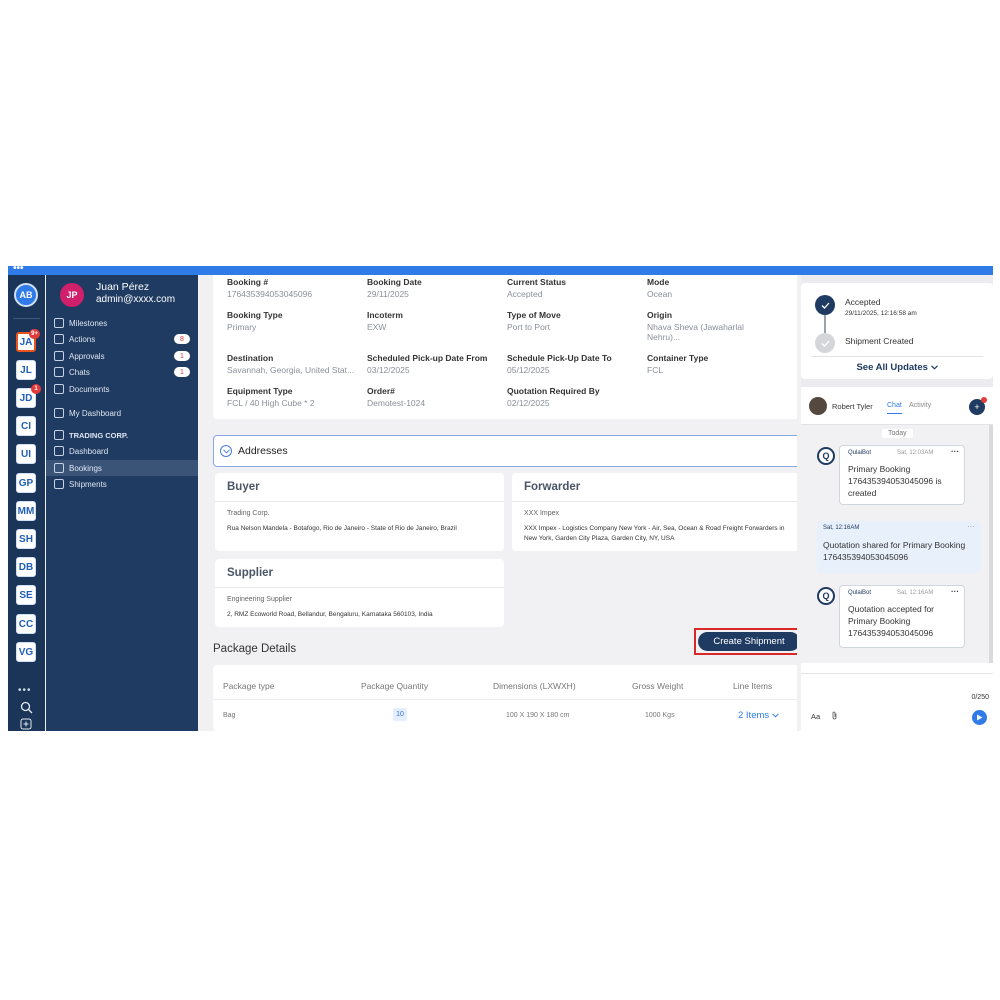 Image resolution: width=1000 pixels, height=1000 pixels. What do you see at coordinates (658, 282) in the screenshot?
I see `field-label: Mode` at bounding box center [658, 282].